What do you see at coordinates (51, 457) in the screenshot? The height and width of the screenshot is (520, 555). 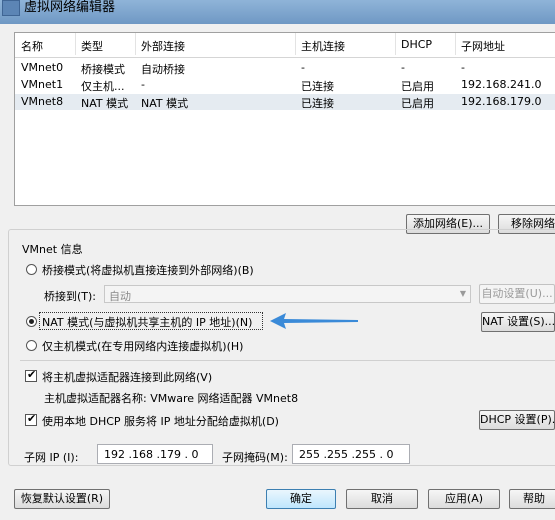 I see `subnet-ip-label: 子网 IP (I):` at bounding box center [51, 457].